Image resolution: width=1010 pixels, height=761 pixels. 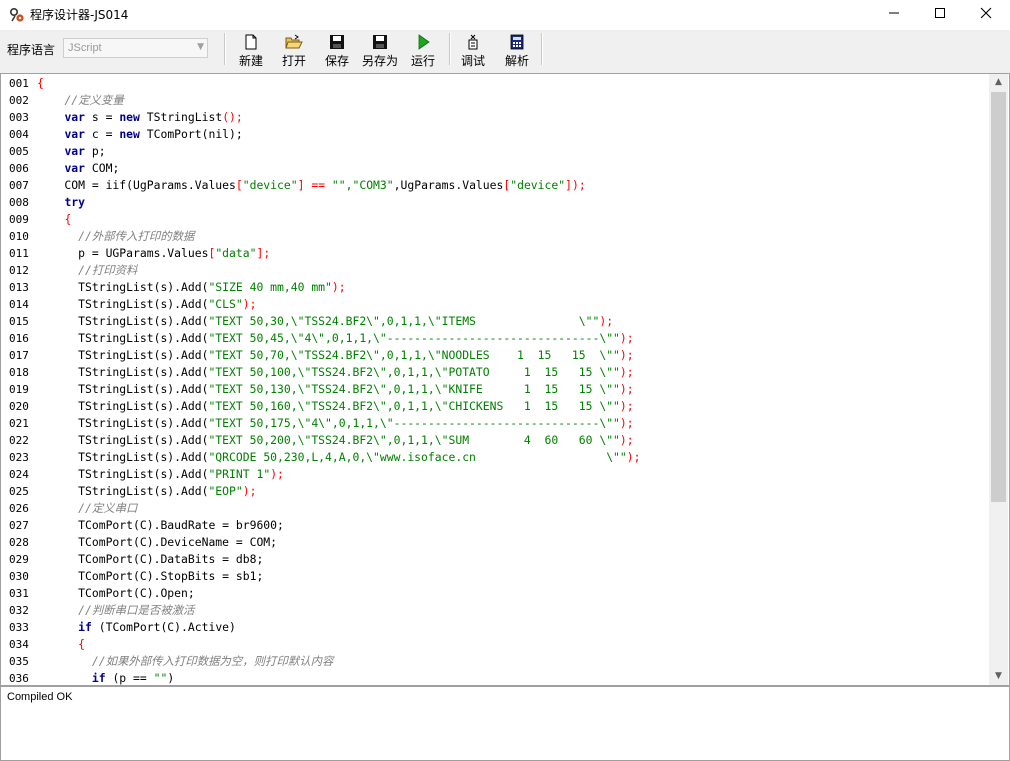 I want to click on parse-button: 解析, so click(x=517, y=51).